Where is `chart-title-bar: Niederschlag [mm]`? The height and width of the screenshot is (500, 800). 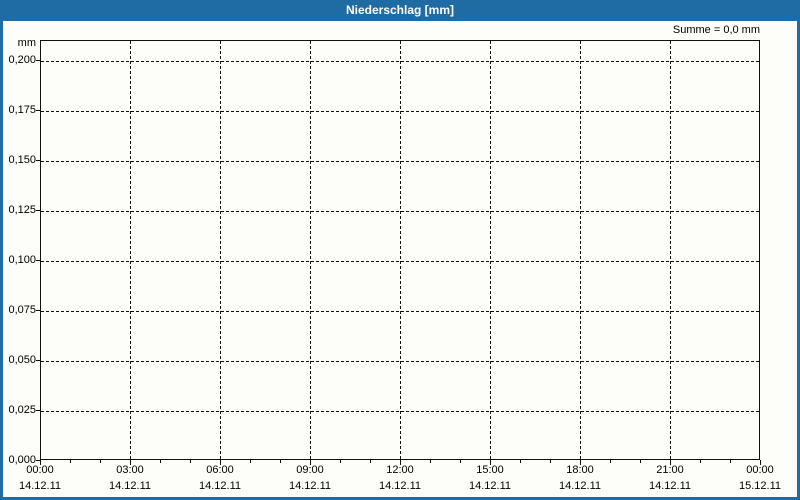 chart-title-bar: Niederschlag [mm] is located at coordinates (400, 10).